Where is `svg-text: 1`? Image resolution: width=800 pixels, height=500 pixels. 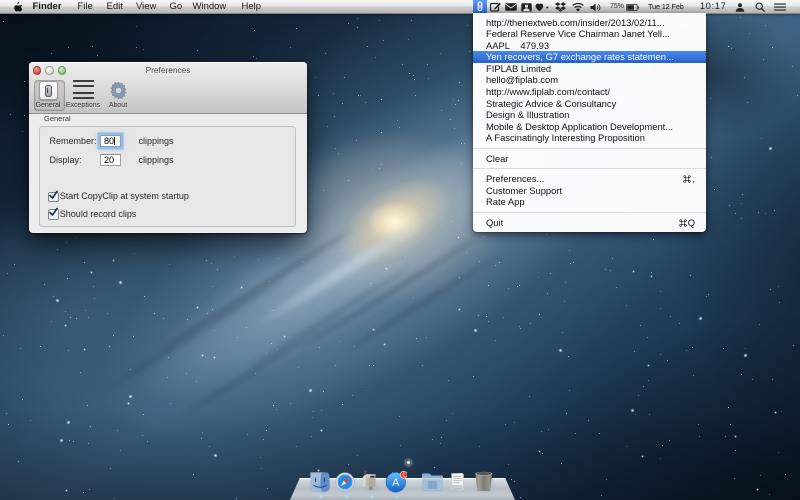 svg-text: 1 is located at coordinates (403, 475).